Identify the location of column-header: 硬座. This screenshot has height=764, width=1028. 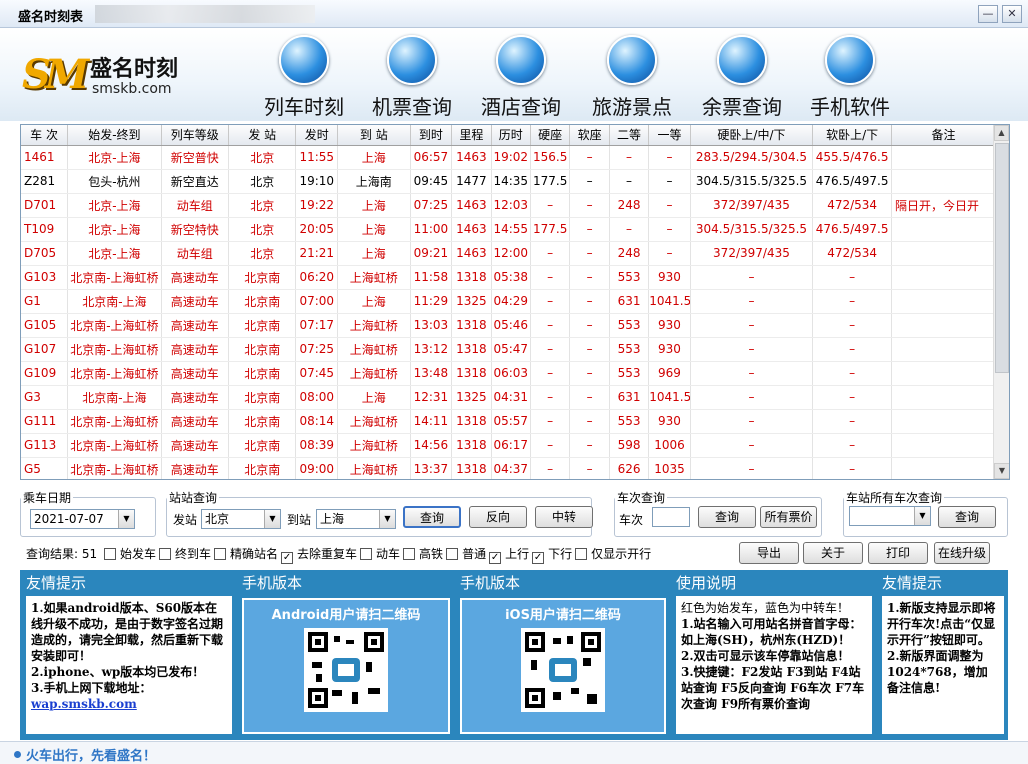
(550, 135).